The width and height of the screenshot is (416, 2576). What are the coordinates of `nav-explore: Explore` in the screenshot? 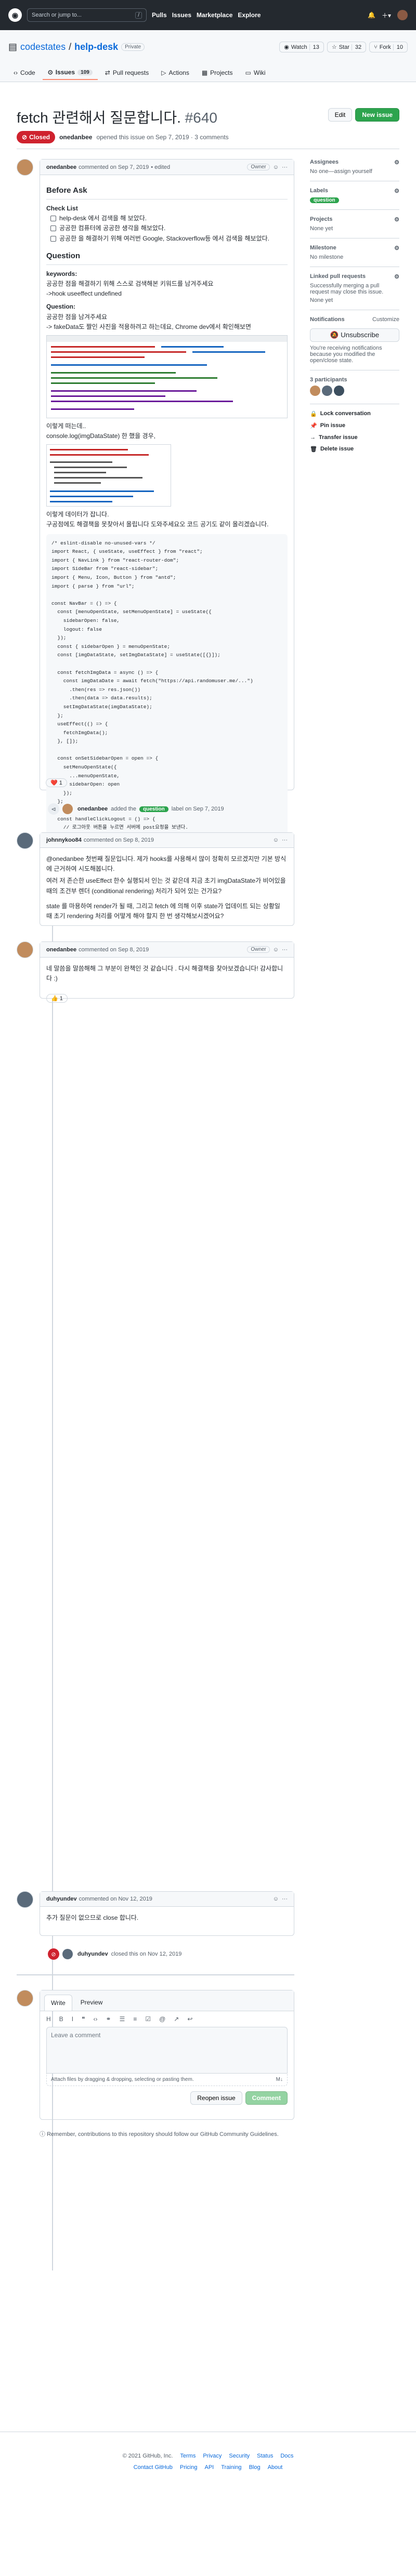 It's located at (250, 15).